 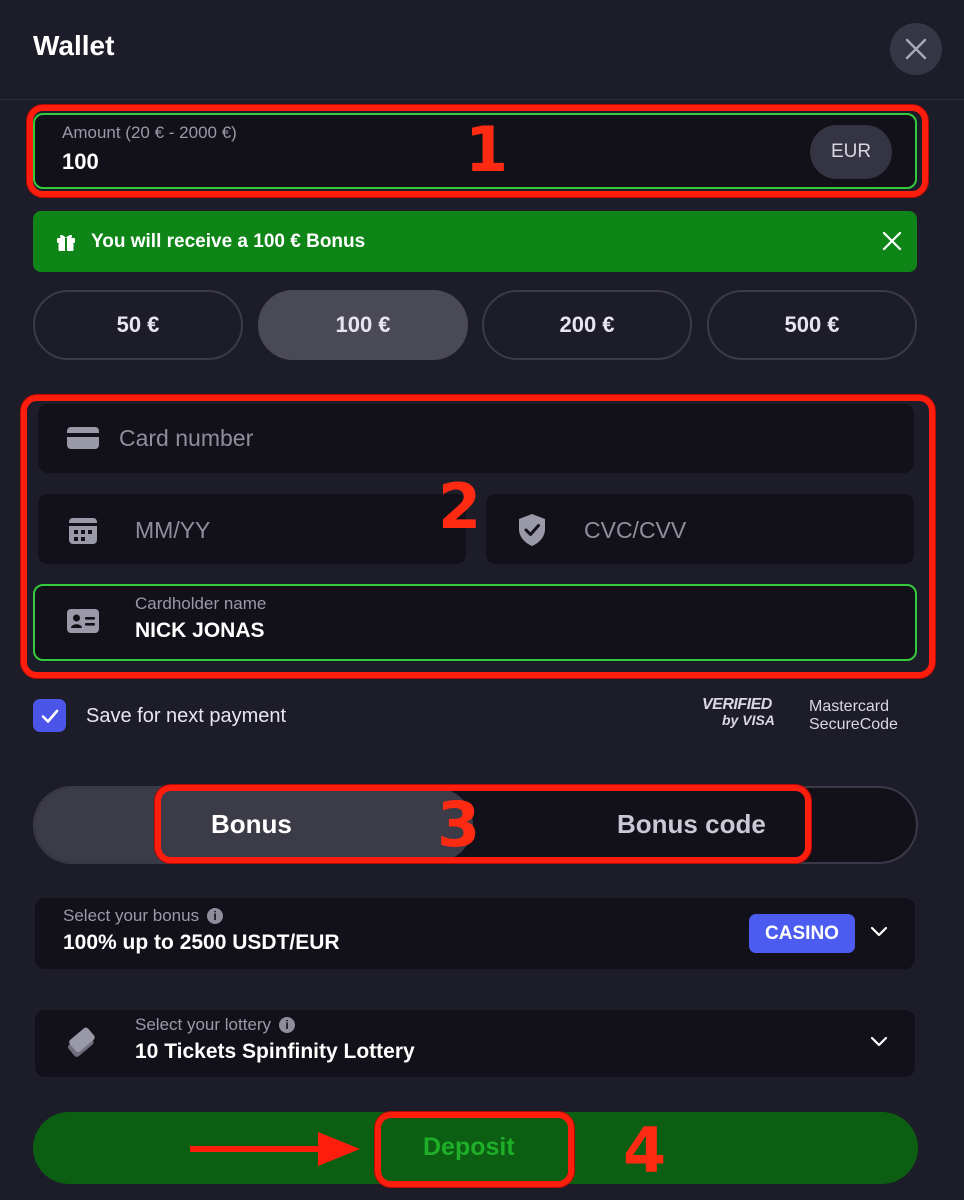 What do you see at coordinates (66, 242) in the screenshot?
I see `gift-icon` at bounding box center [66, 242].